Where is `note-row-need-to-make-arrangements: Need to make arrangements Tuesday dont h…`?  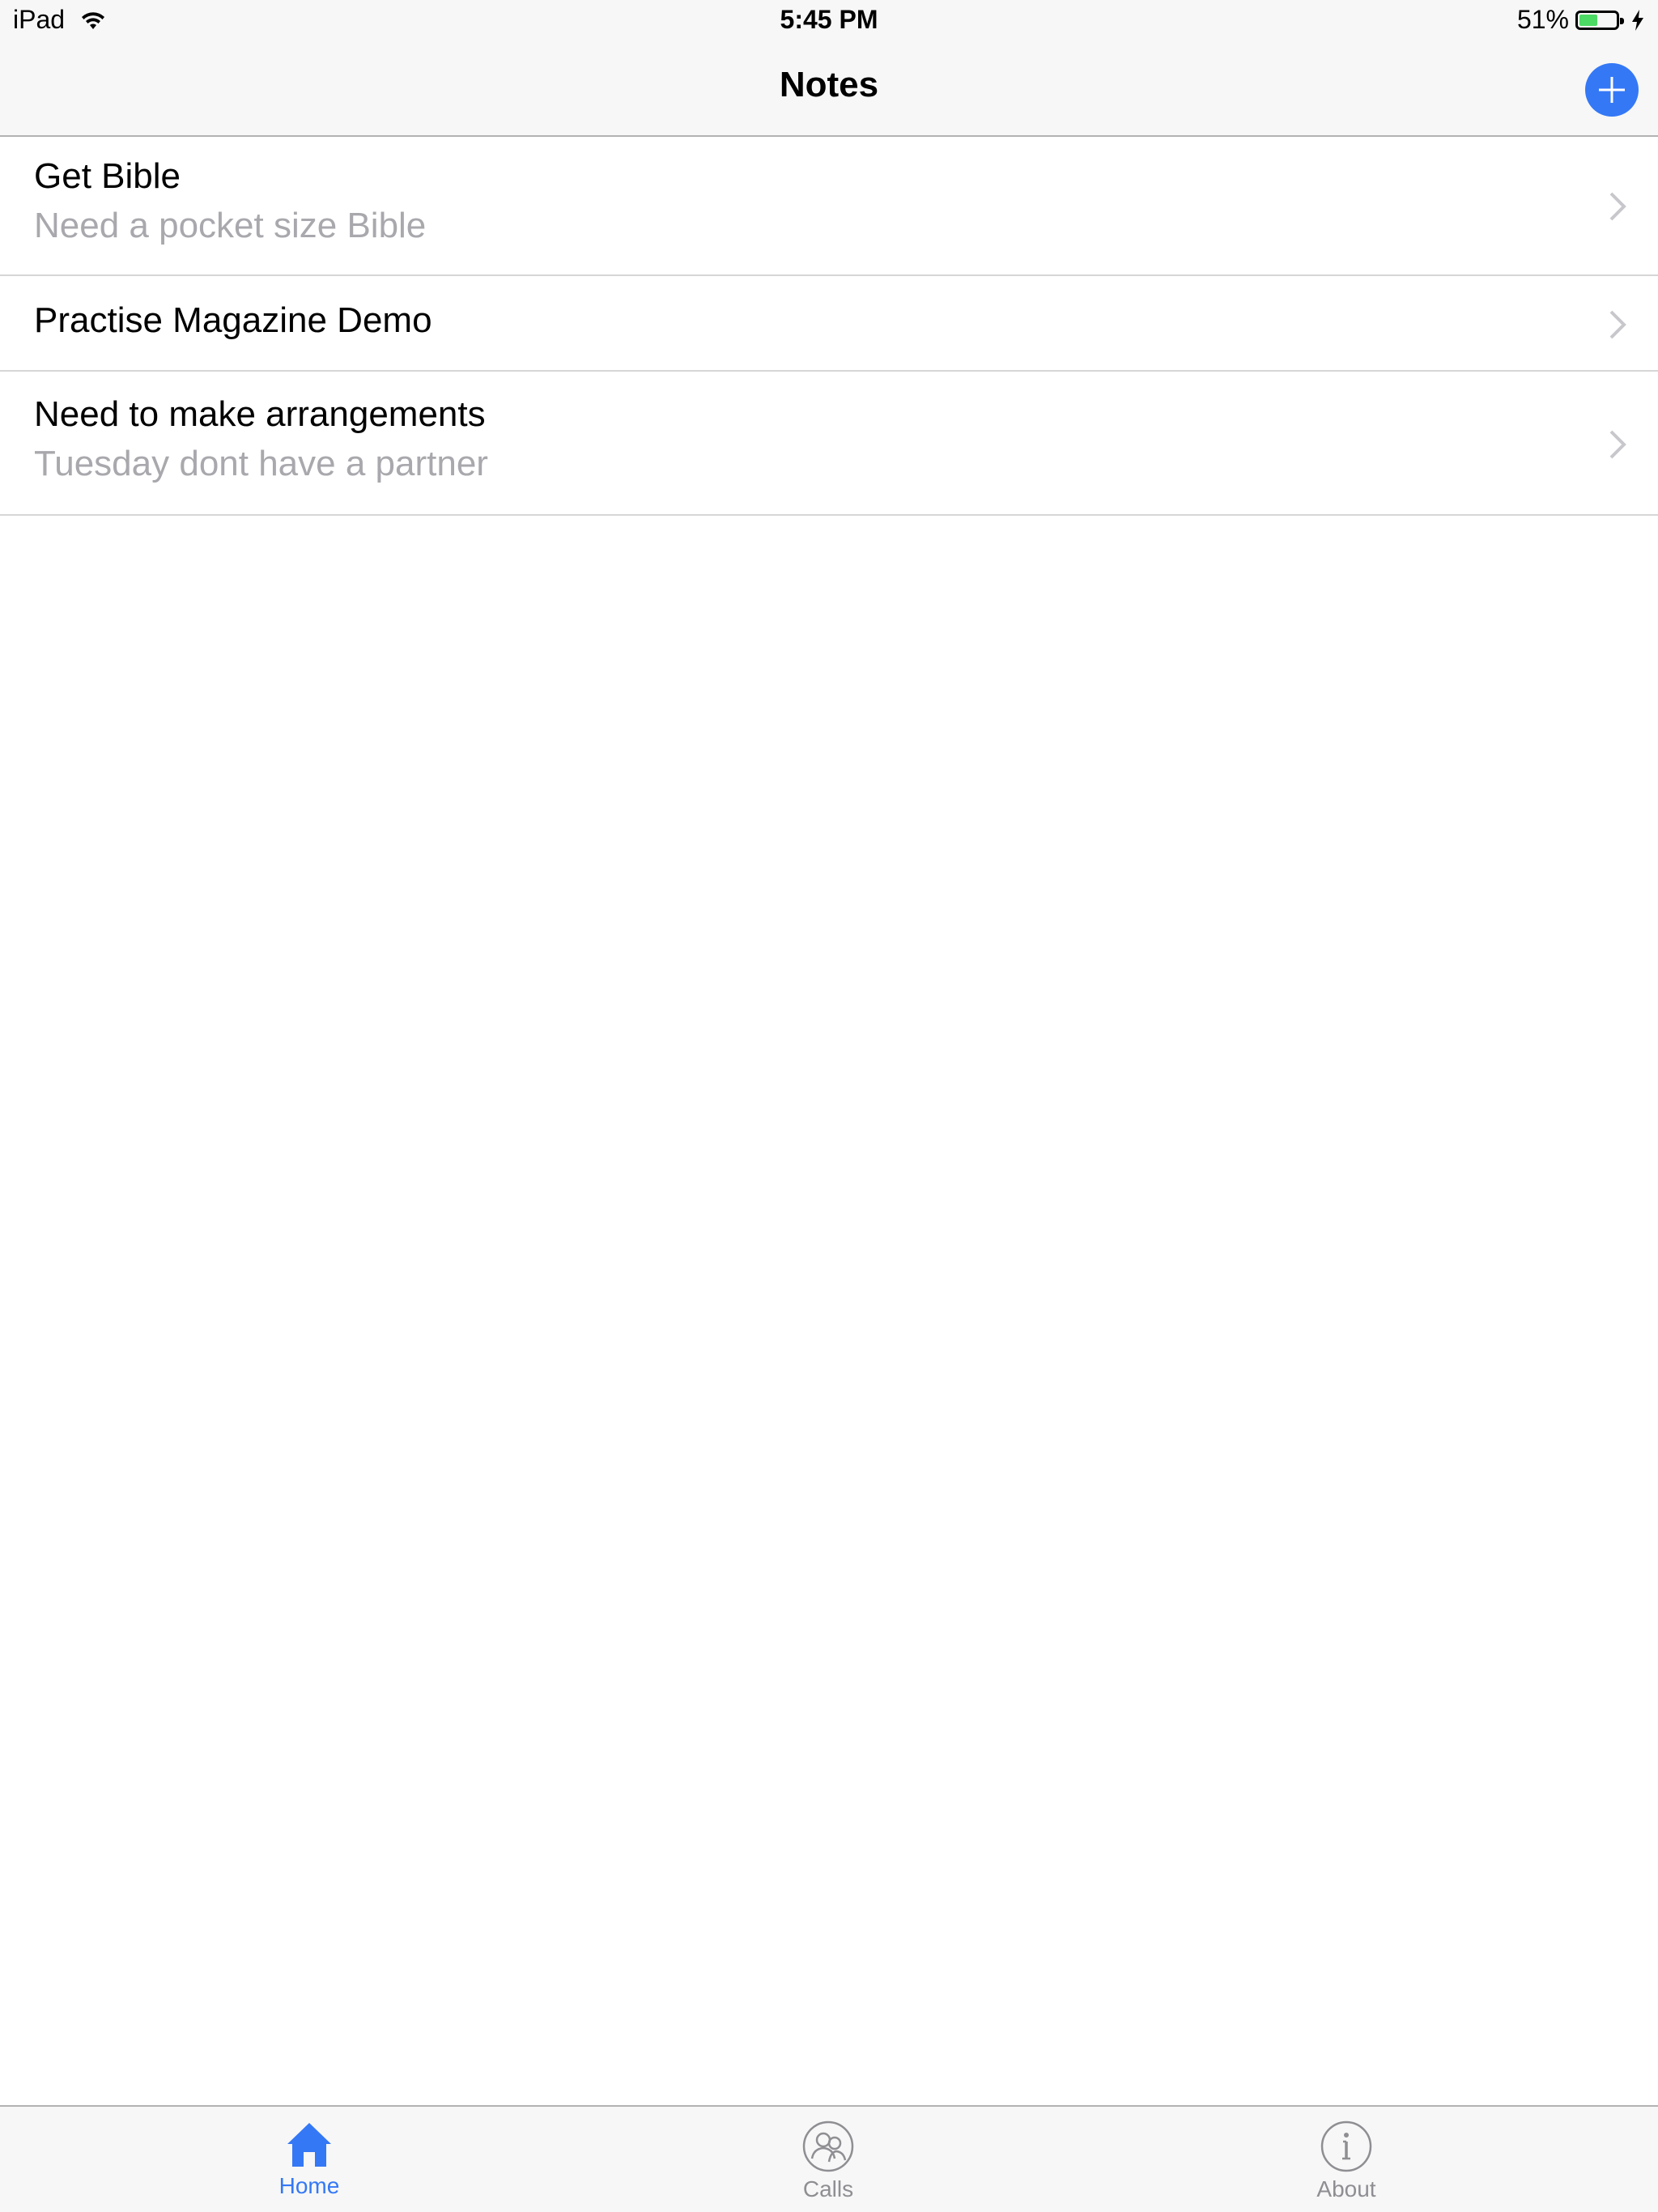
note-row-need-to-make-arrangements: Need to make arrangements Tuesday dont h… is located at coordinates (829, 444).